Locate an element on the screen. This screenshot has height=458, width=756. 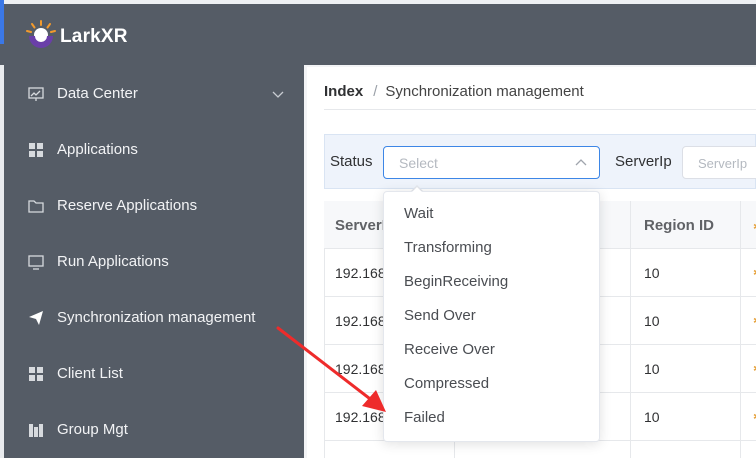
sidebar-item-group-mgt: Group Mgt is located at coordinates (152, 430).